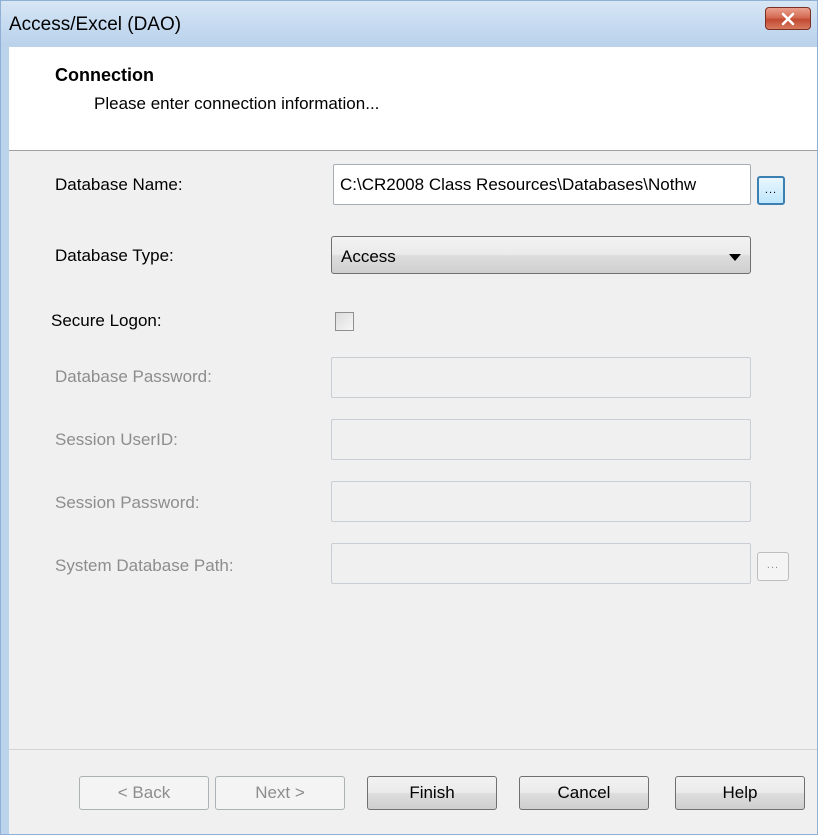 The height and width of the screenshot is (835, 818). What do you see at coordinates (114, 255) in the screenshot?
I see `database-type-label: Database Type:` at bounding box center [114, 255].